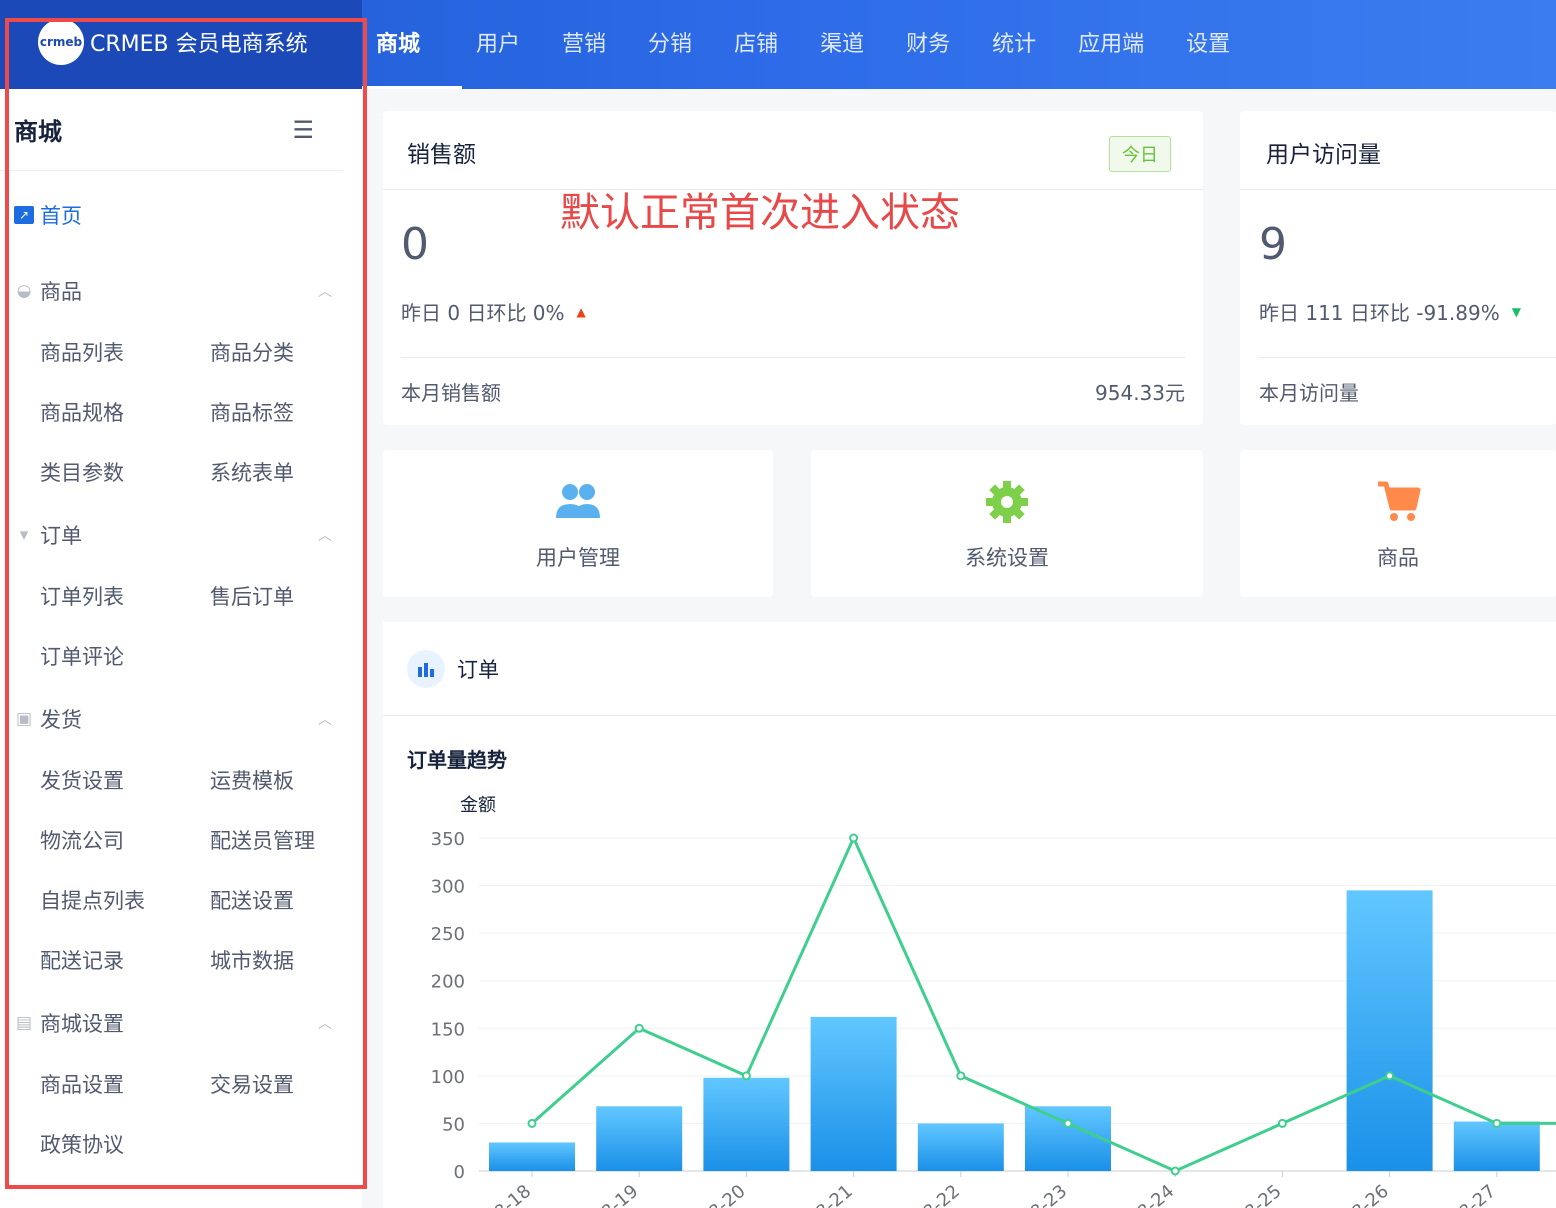 This screenshot has width=1556, height=1208. I want to click on sales-card: 销售额 今日 0 昨日 0 日环比 0% ▲ 本月销售额 954.33元, so click(793, 268).